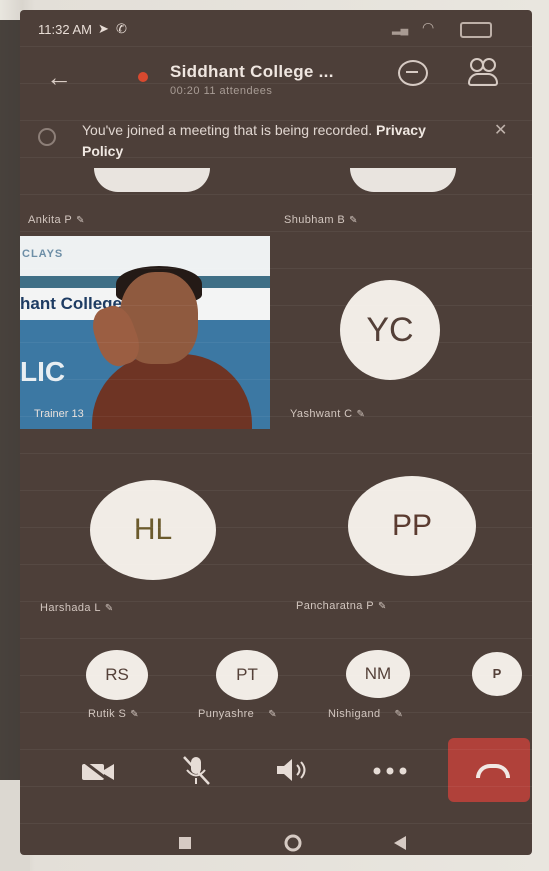  I want to click on slide-fragment: LIC, so click(43, 371).